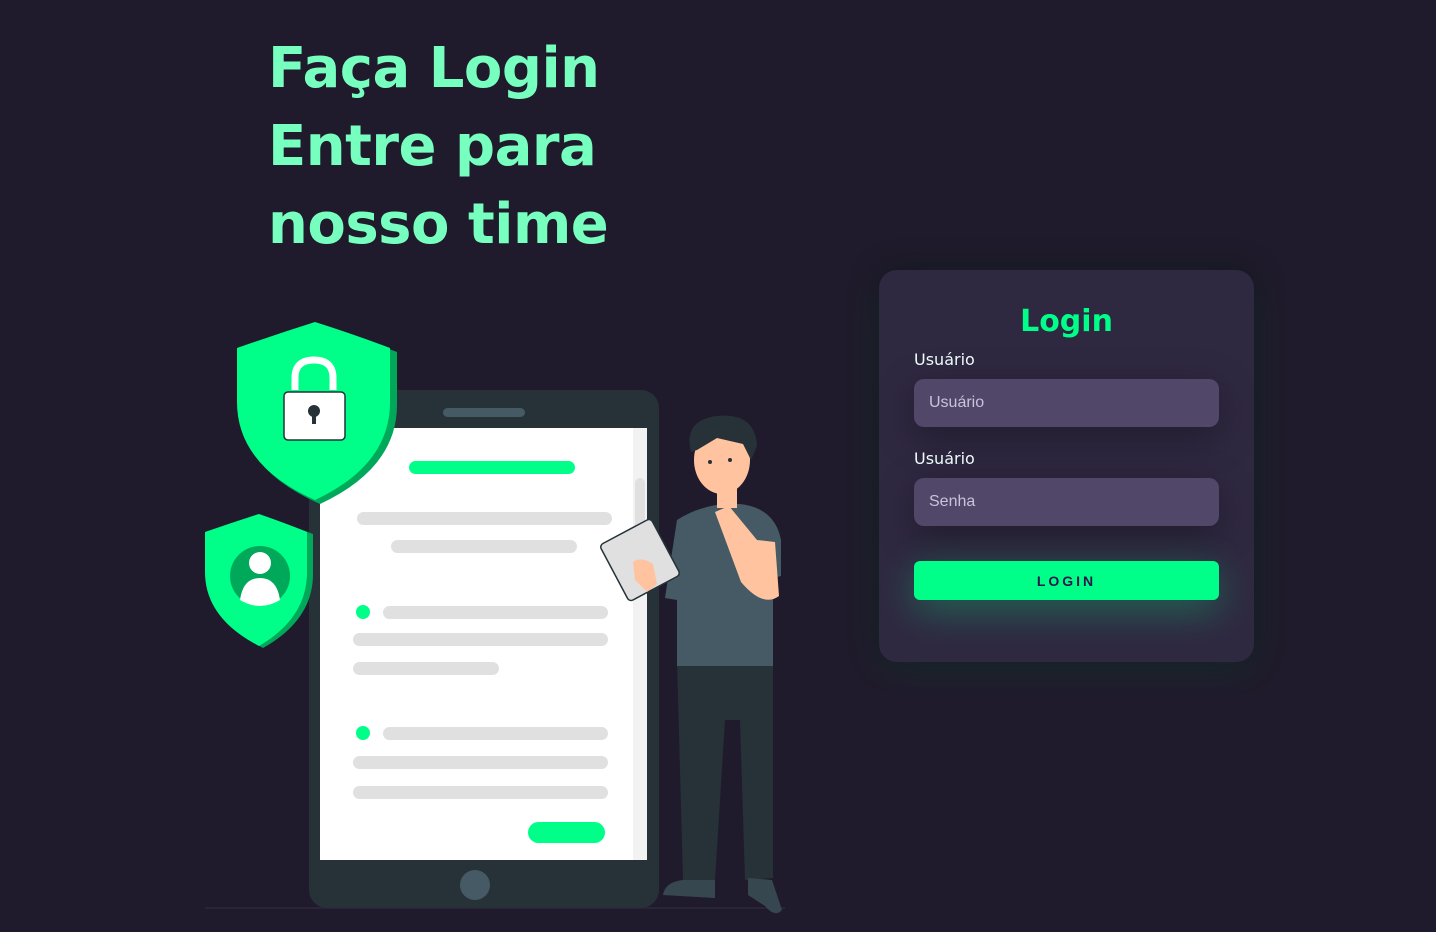 This screenshot has width=1436, height=932. Describe the element at coordinates (944, 359) in the screenshot. I see `username-label: Usuário` at that location.